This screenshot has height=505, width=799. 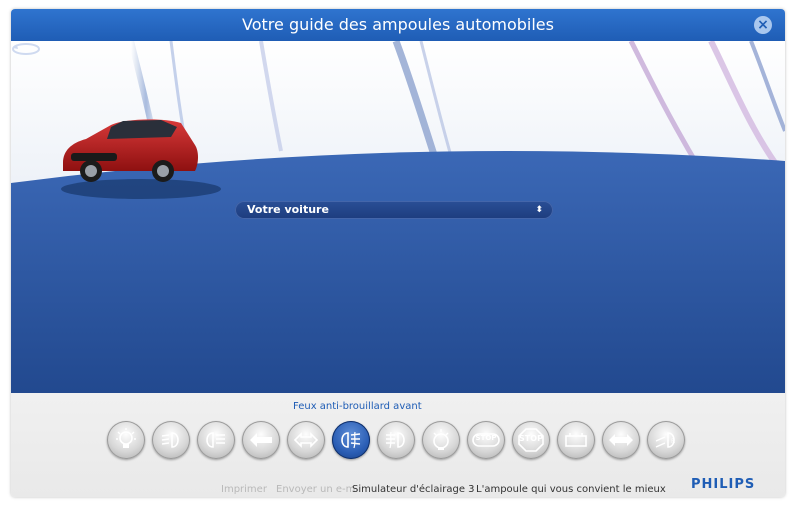 What do you see at coordinates (288, 209) in the screenshot?
I see `car-select-label: Votre voiture` at bounding box center [288, 209].